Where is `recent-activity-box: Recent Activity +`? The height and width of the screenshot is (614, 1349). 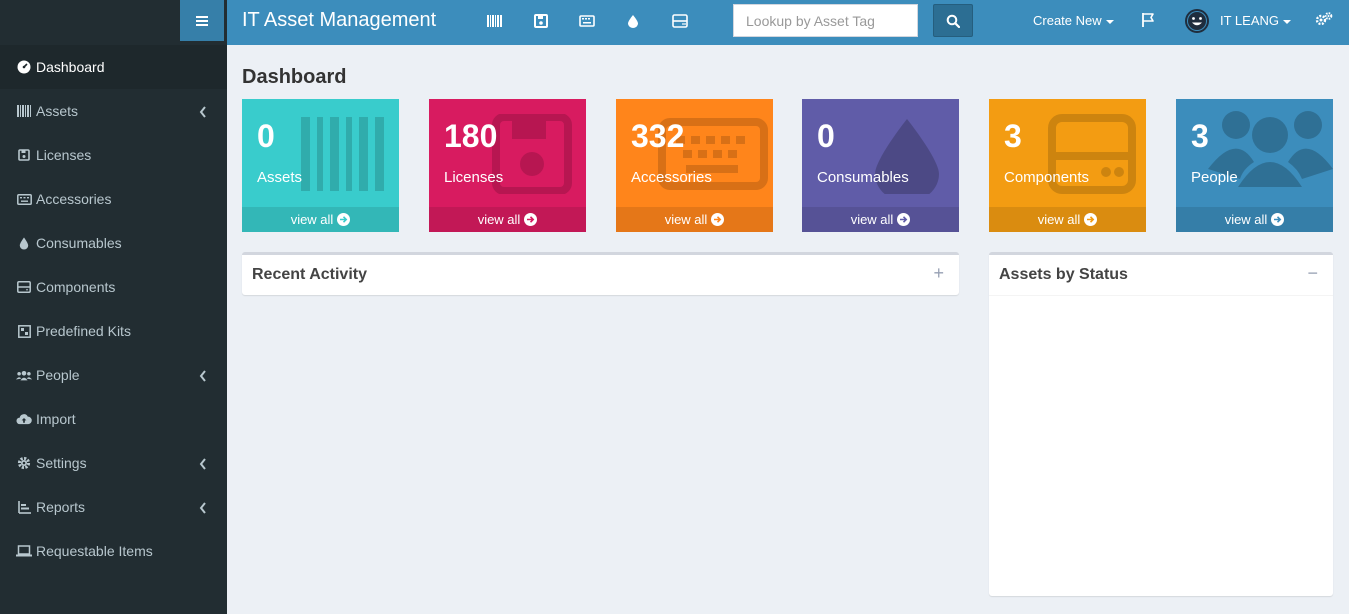
recent-activity-box: Recent Activity + is located at coordinates (600, 273).